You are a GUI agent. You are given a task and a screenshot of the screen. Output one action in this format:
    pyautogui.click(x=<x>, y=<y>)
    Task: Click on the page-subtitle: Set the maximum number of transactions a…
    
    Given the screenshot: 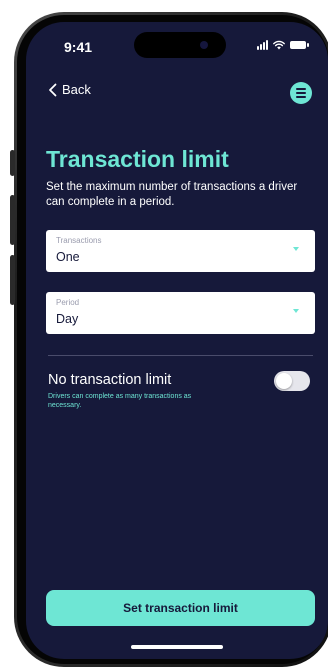 What is the action you would take?
    pyautogui.click(x=172, y=194)
    